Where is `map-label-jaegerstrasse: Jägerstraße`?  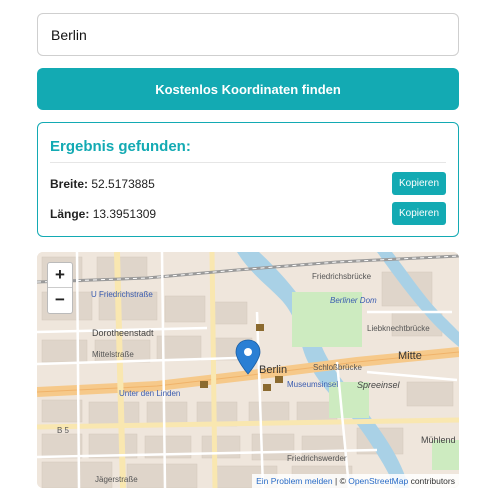 map-label-jaegerstrasse: Jägerstraße is located at coordinates (116, 479).